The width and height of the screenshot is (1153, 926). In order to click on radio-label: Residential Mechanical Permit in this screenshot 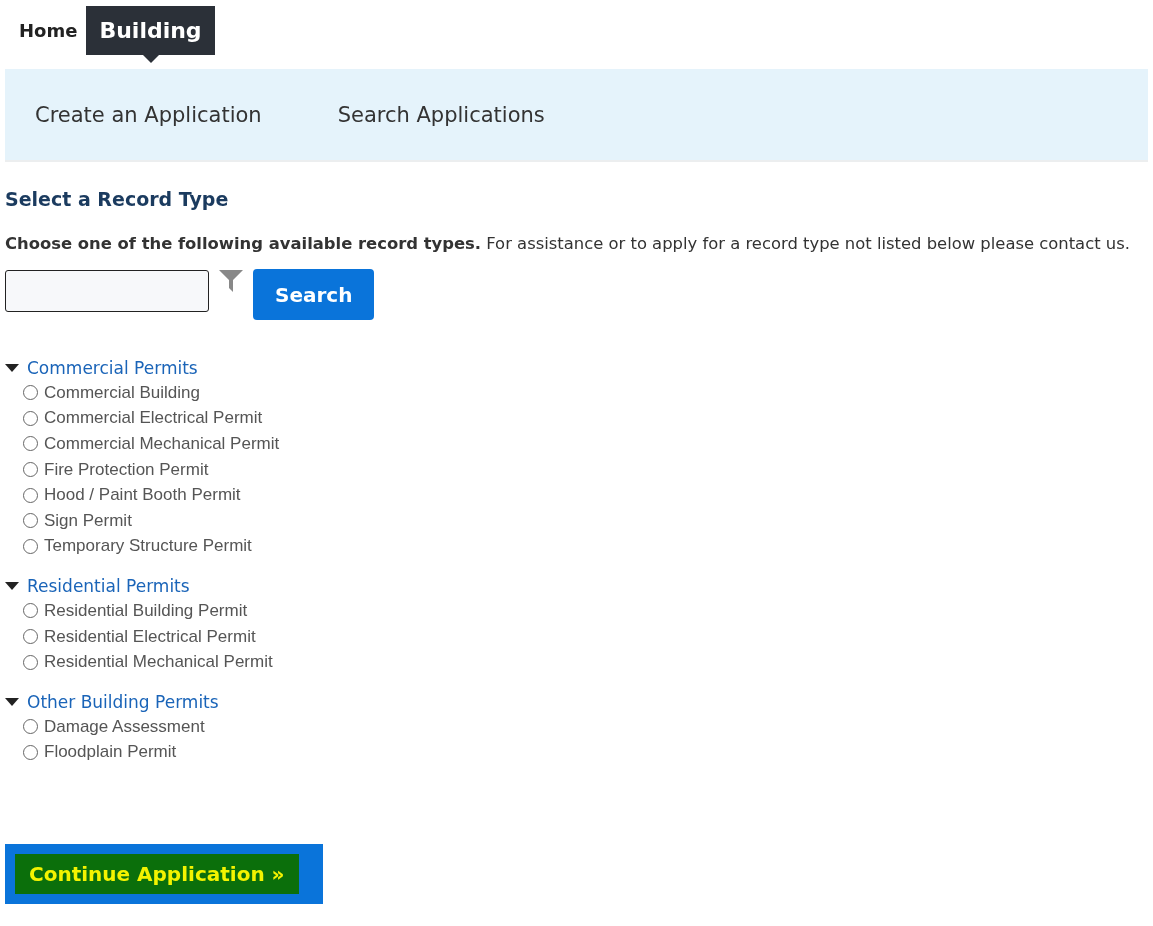, I will do `click(158, 662)`.